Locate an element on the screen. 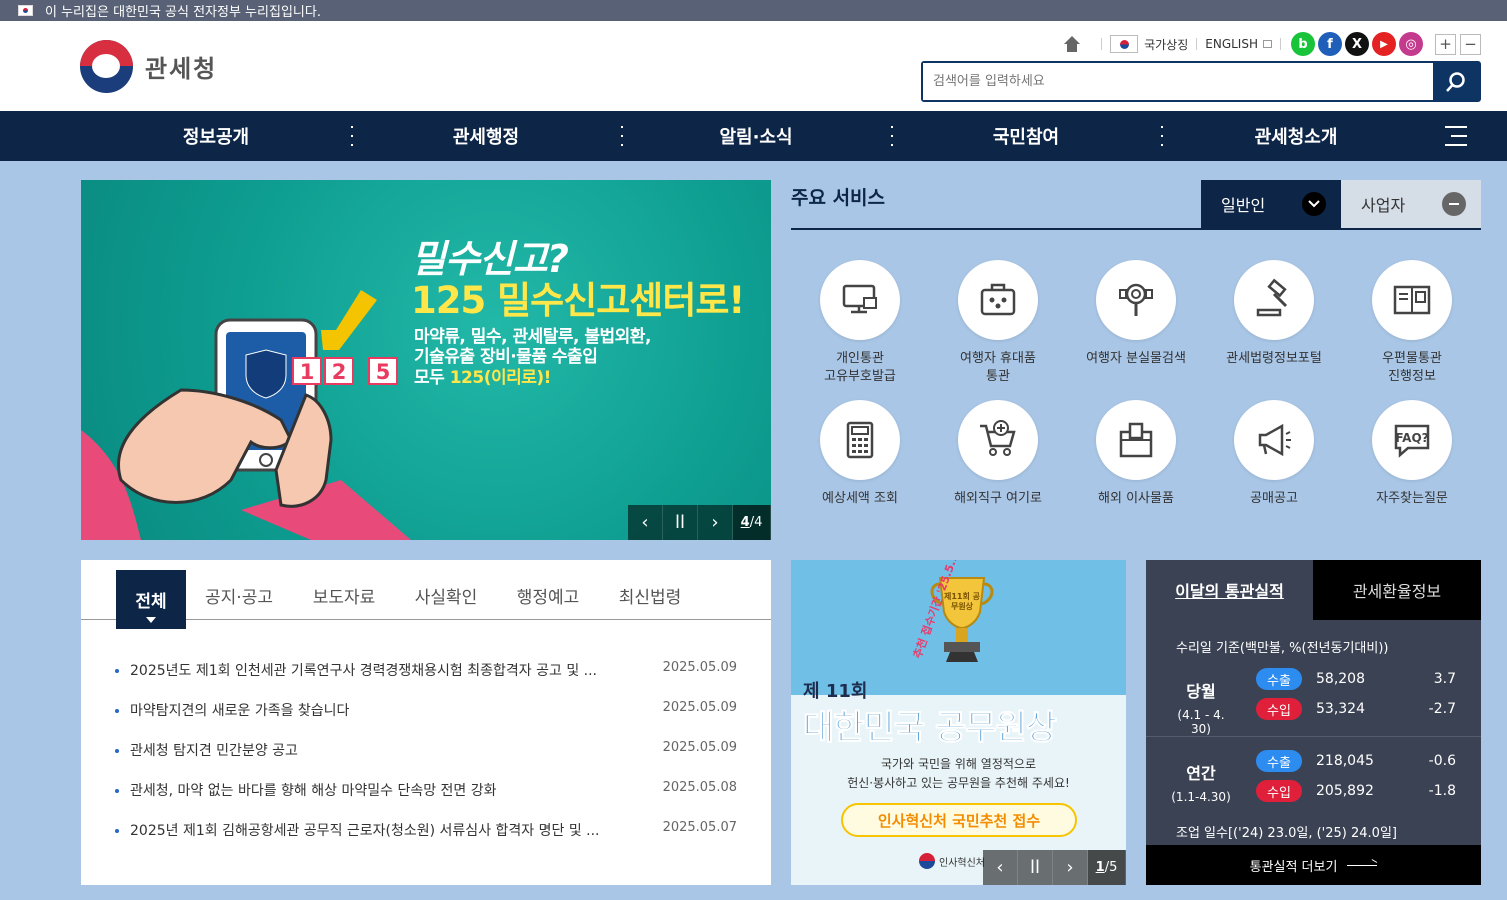 This screenshot has height=900, width=1507. service-item: FAQ? 자주찾는질문 is located at coordinates (1412, 454).